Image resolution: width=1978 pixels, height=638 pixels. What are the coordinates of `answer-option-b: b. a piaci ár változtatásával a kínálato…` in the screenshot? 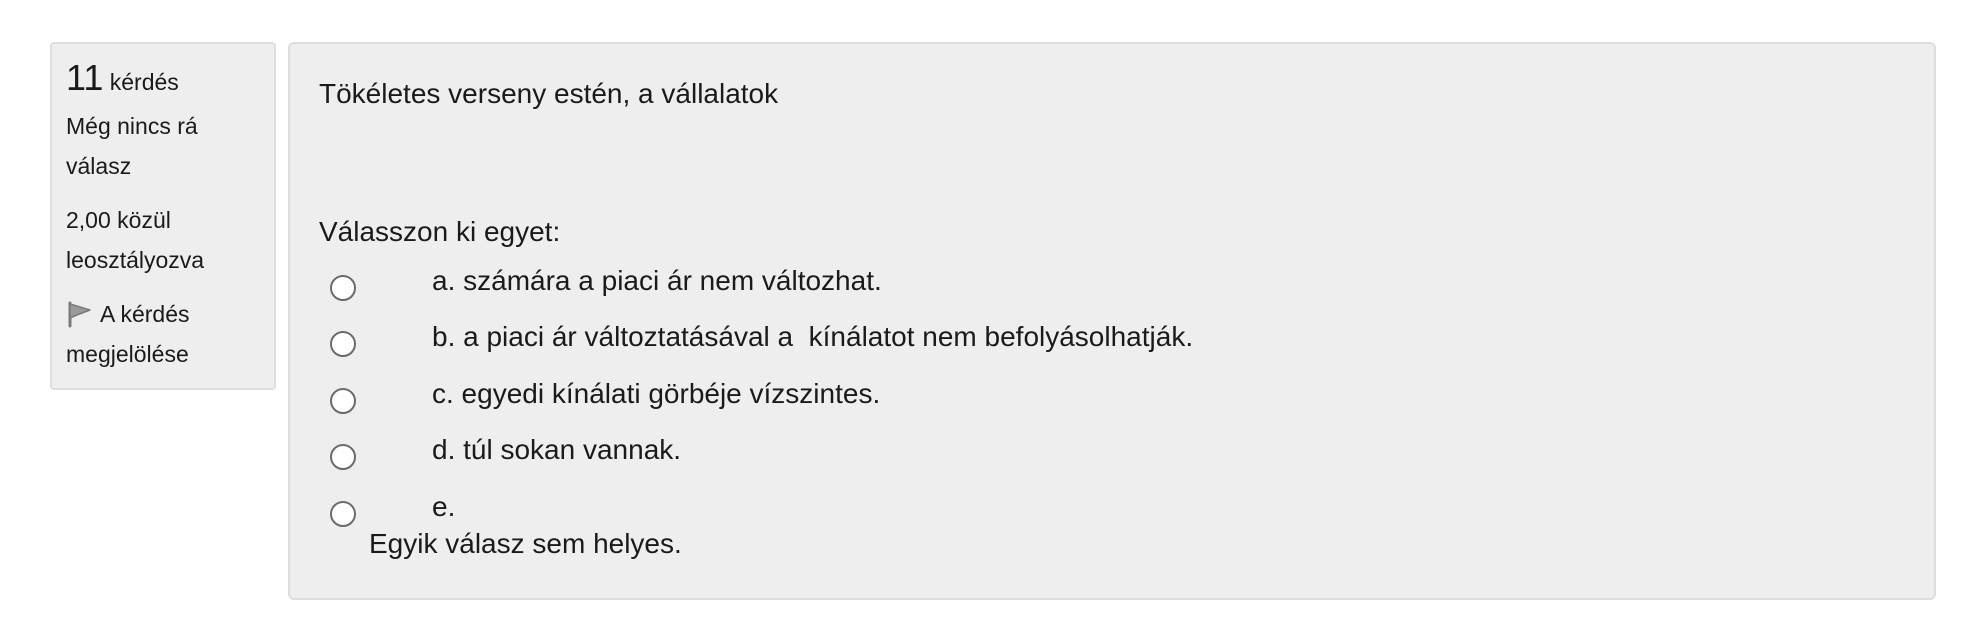 It's located at (1069, 337).